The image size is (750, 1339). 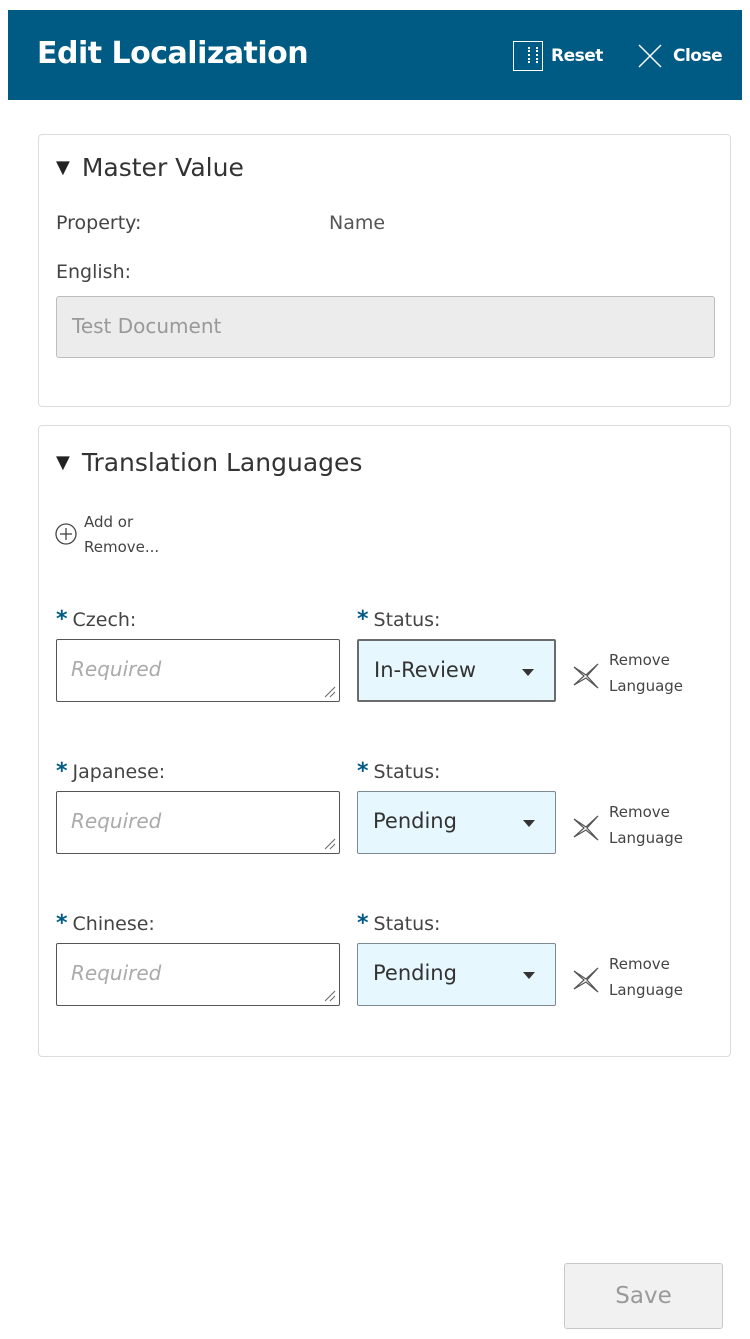 What do you see at coordinates (198, 822) in the screenshot?
I see `japanese-translation-input: Required` at bounding box center [198, 822].